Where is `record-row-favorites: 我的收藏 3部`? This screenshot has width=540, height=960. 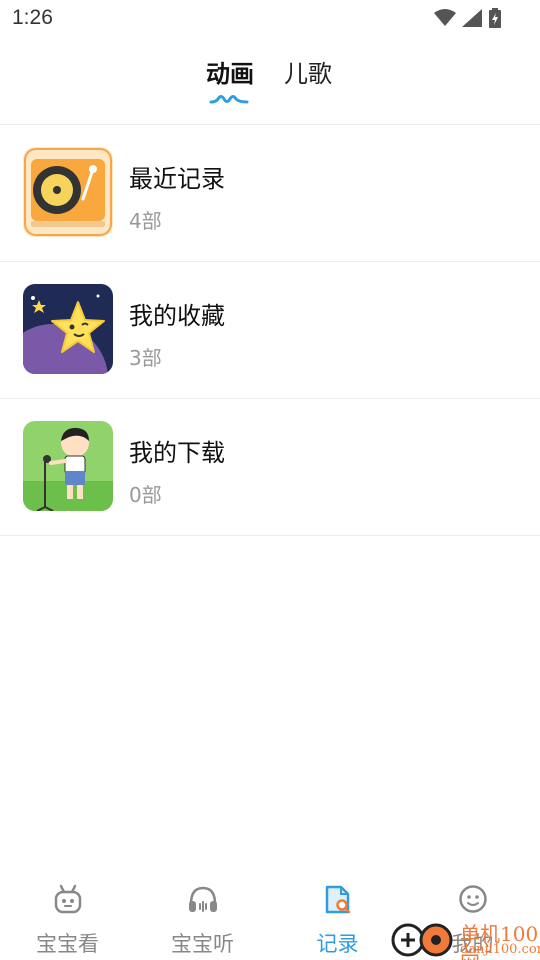 record-row-favorites: 我的收藏 3部 is located at coordinates (270, 330).